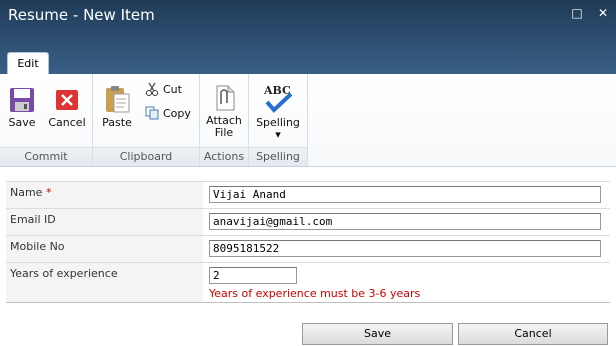 This screenshot has width=616, height=346. Describe the element at coordinates (104, 222) in the screenshot. I see `field-label-email: Email ID` at that location.